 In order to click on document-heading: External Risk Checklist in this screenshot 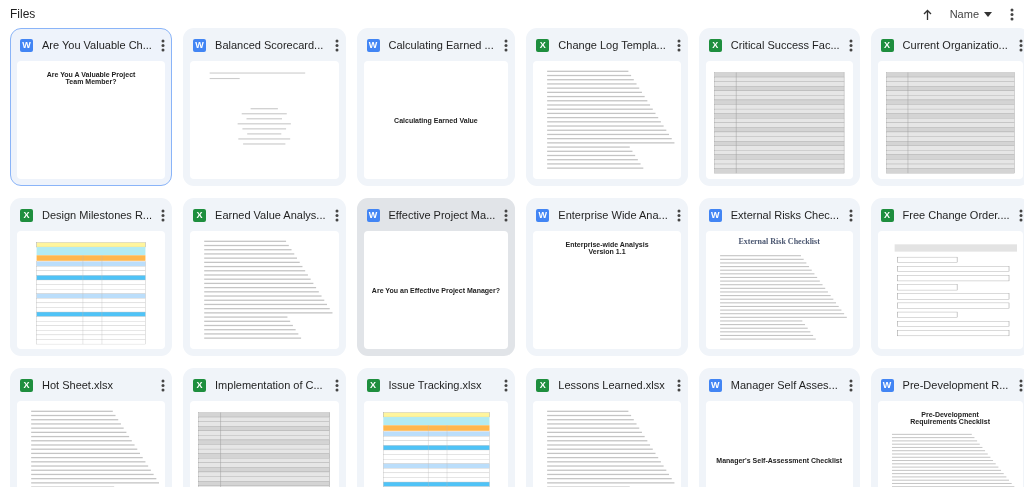, I will do `click(779, 241)`.